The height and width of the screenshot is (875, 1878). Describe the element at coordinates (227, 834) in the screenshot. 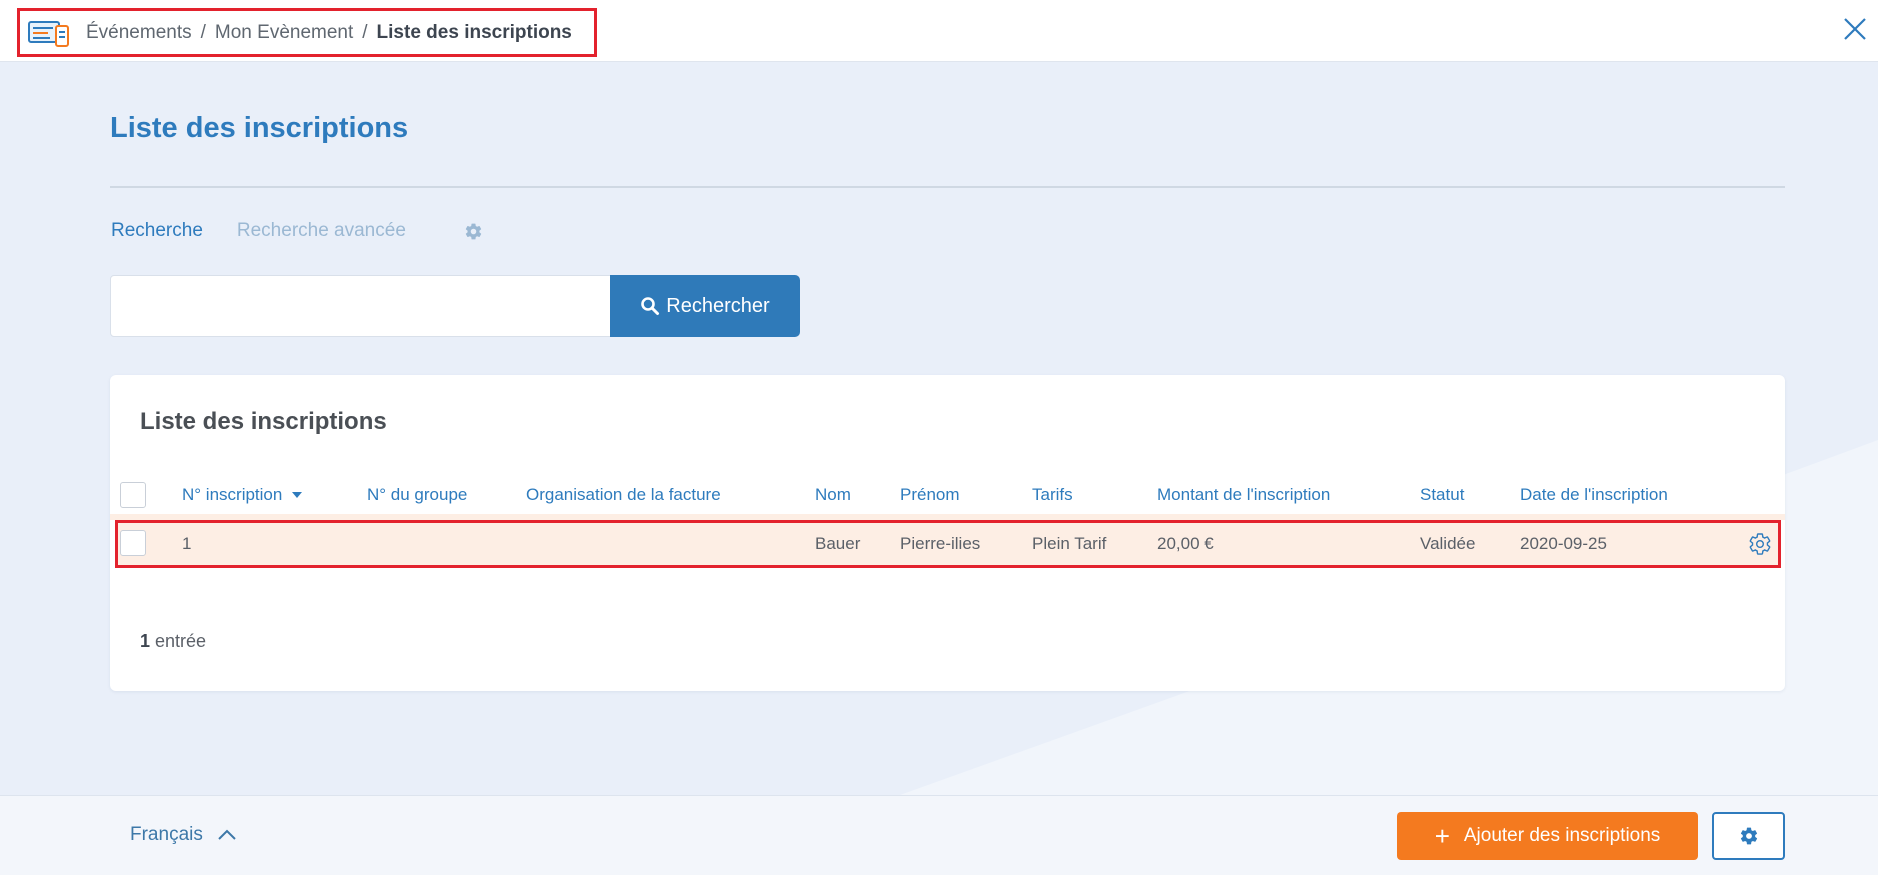

I see `chevron-up-icon` at that location.